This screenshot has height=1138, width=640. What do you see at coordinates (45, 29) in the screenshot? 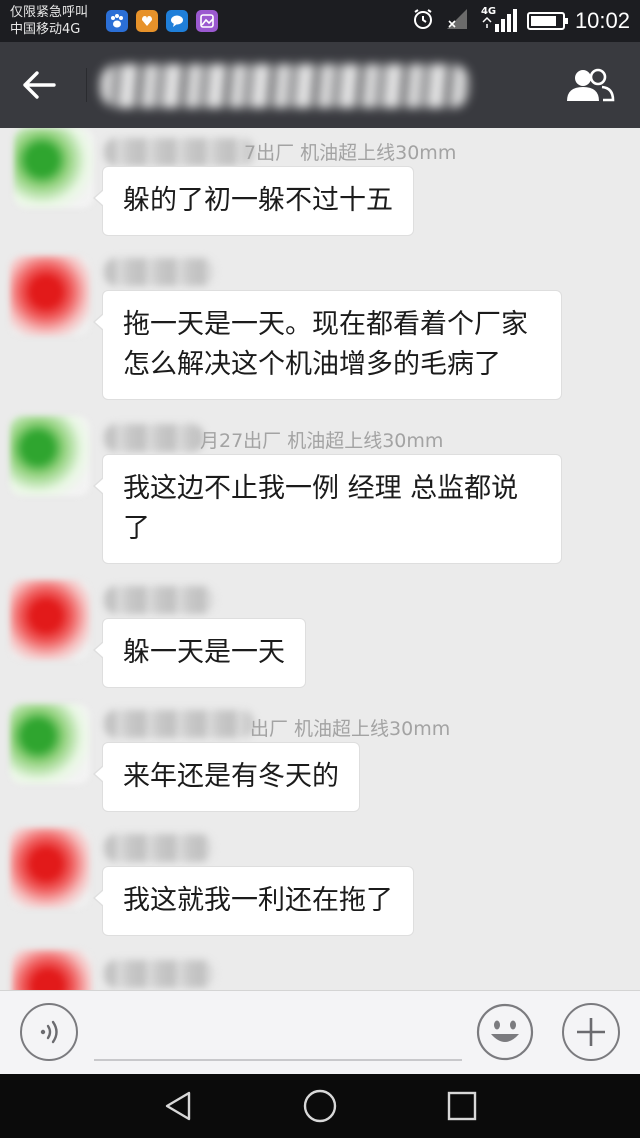
I see `carrier-line-2: 中国移动4G` at bounding box center [45, 29].